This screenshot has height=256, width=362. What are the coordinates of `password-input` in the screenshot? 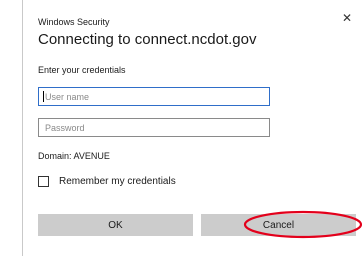 It's located at (154, 127).